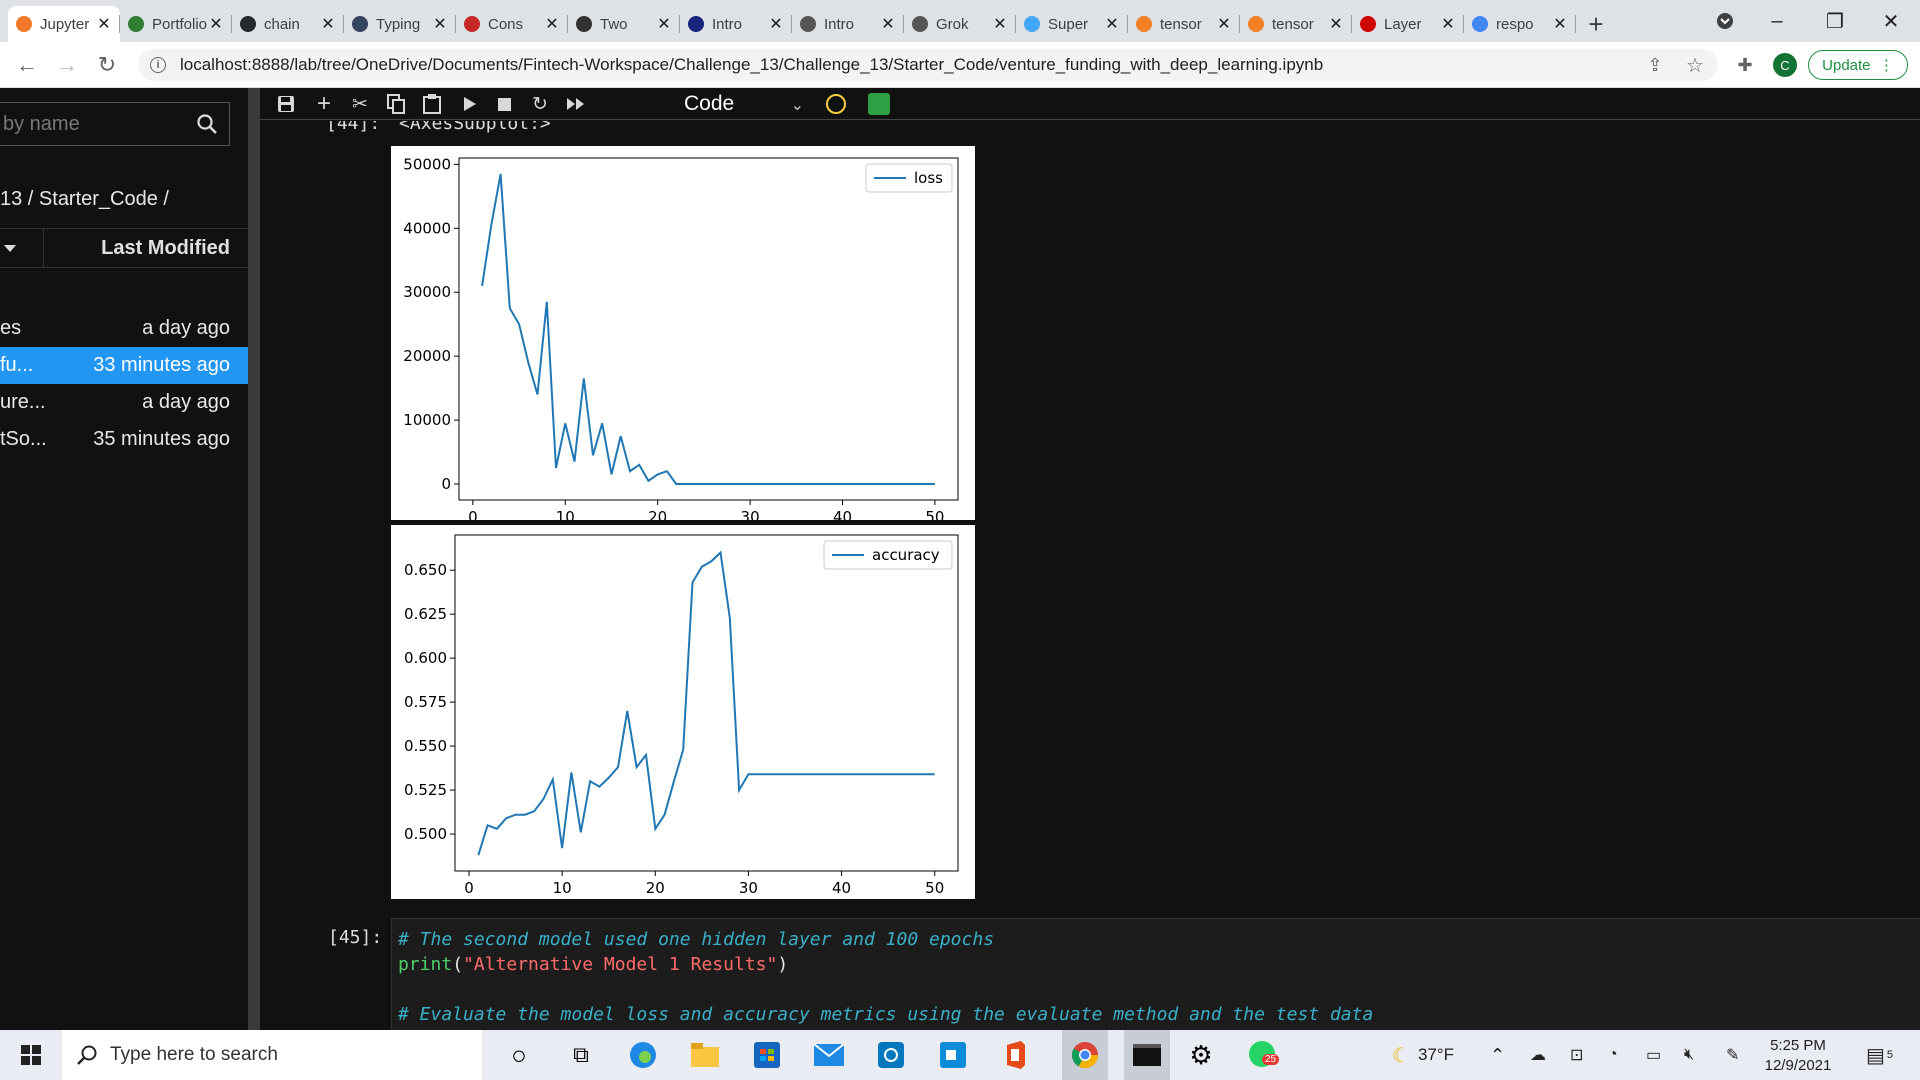  Describe the element at coordinates (272, 1055) in the screenshot. I see `taskbar-search-input: Type here to search` at that location.